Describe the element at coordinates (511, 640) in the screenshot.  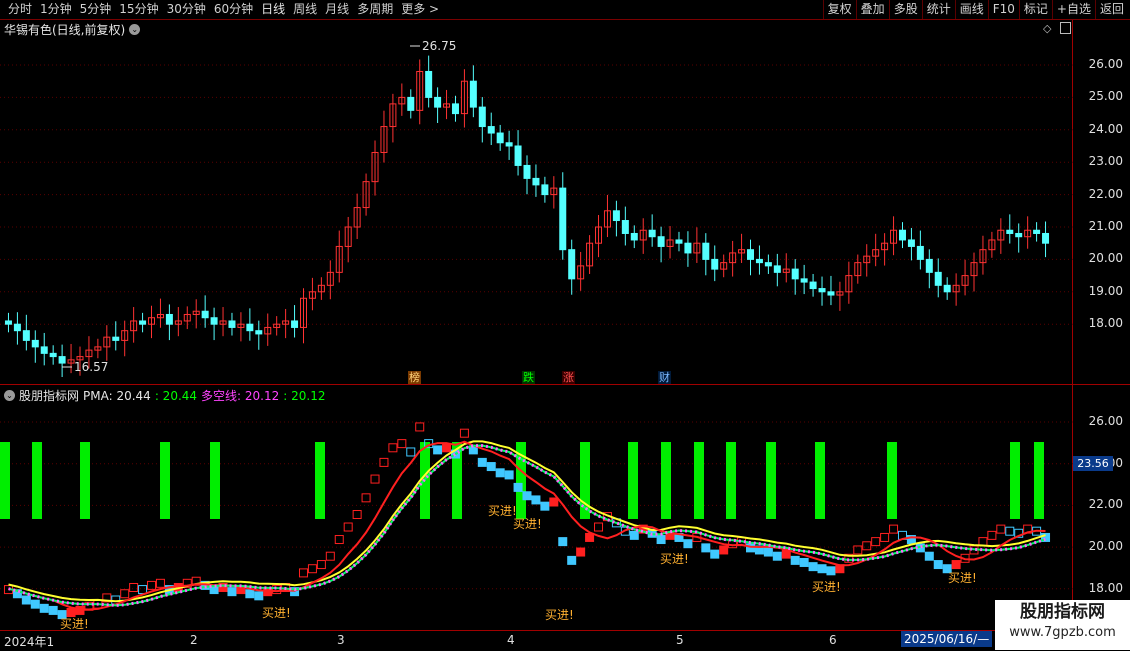
I see `date-label: 4` at that location.